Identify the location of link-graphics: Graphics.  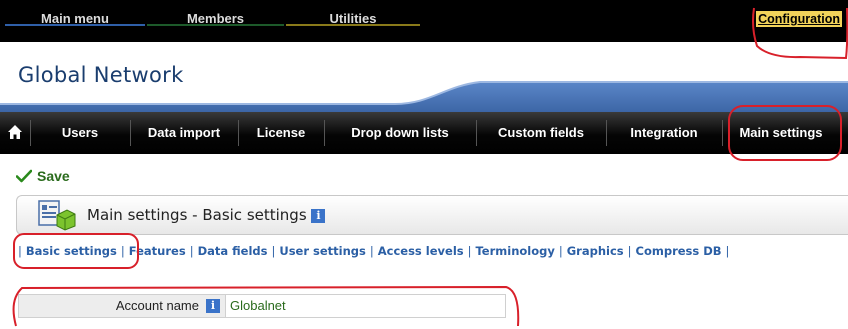
(595, 251).